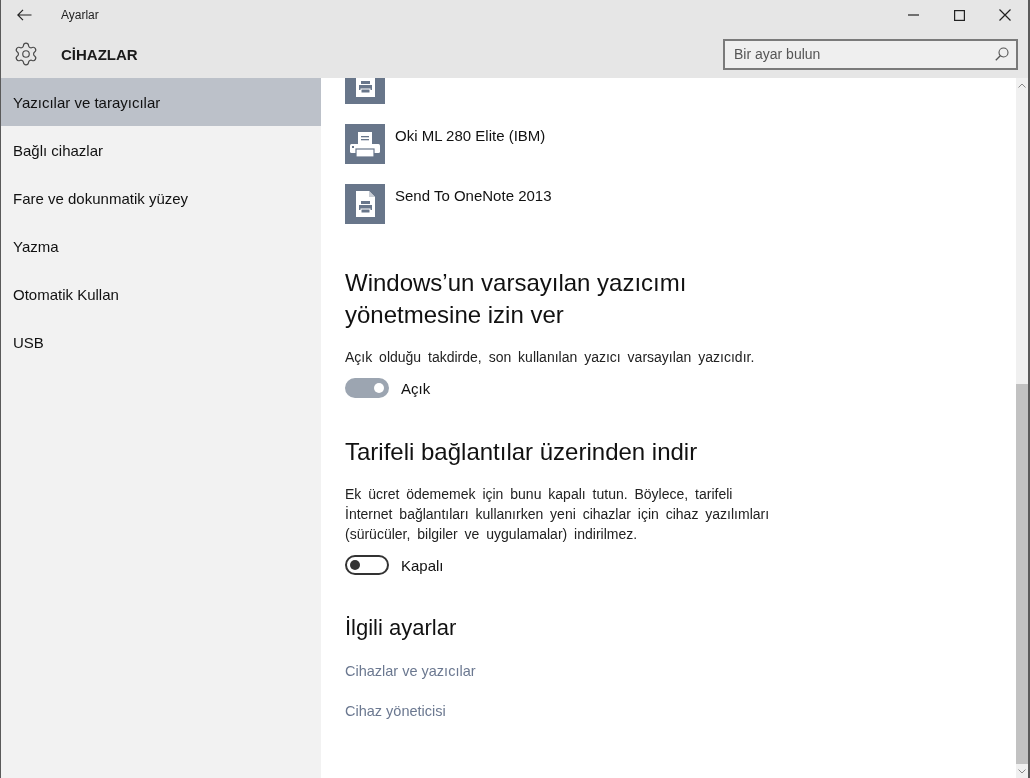 This screenshot has width=1030, height=778. Describe the element at coordinates (410, 671) in the screenshot. I see `settings-link: Cihazlar ve yazıcılar` at that location.